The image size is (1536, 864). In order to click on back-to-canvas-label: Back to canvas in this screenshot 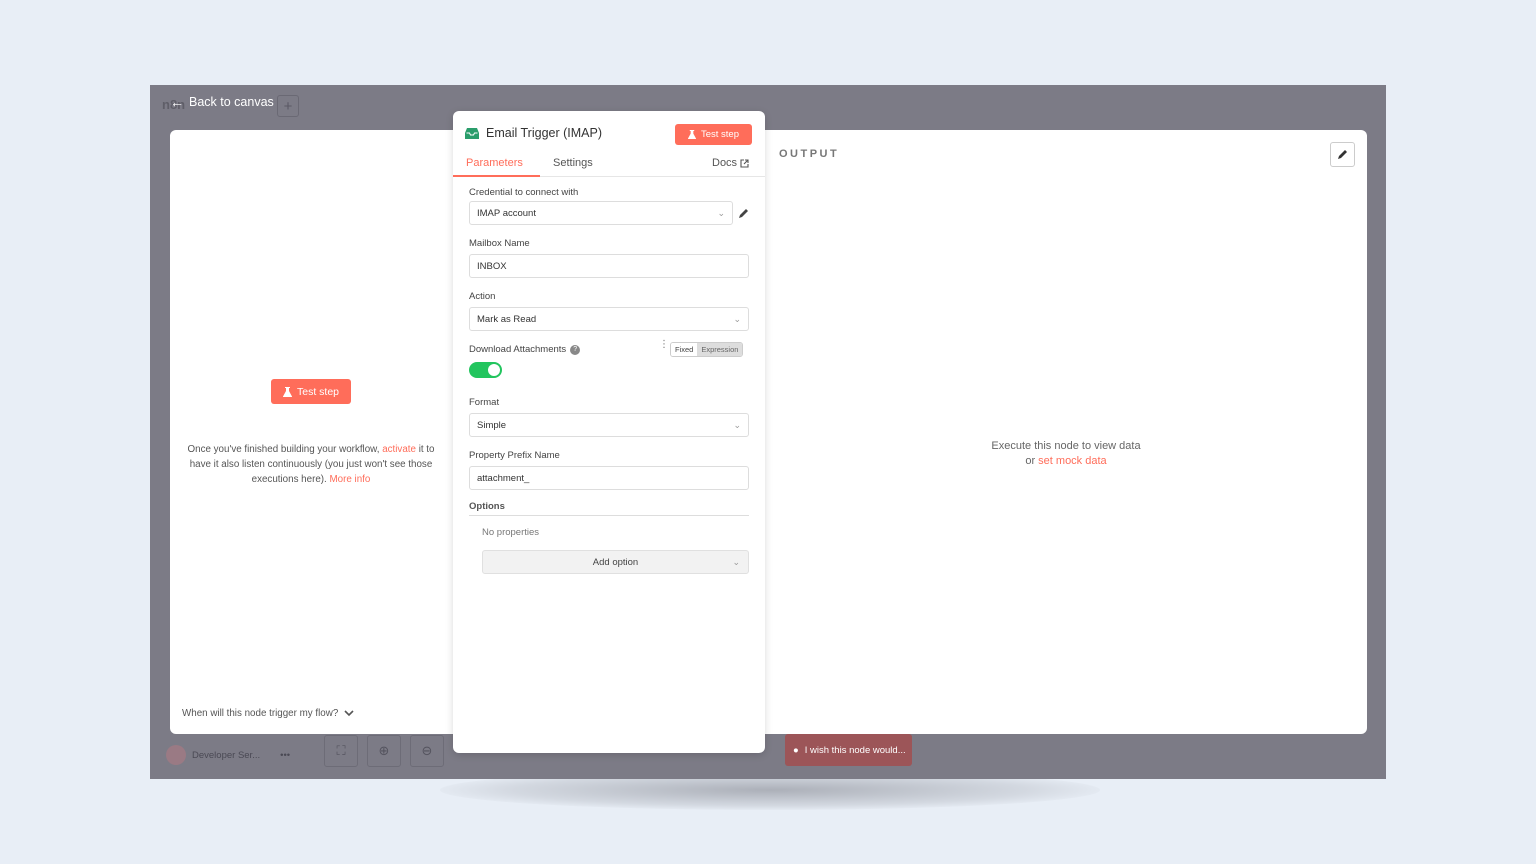, I will do `click(231, 102)`.